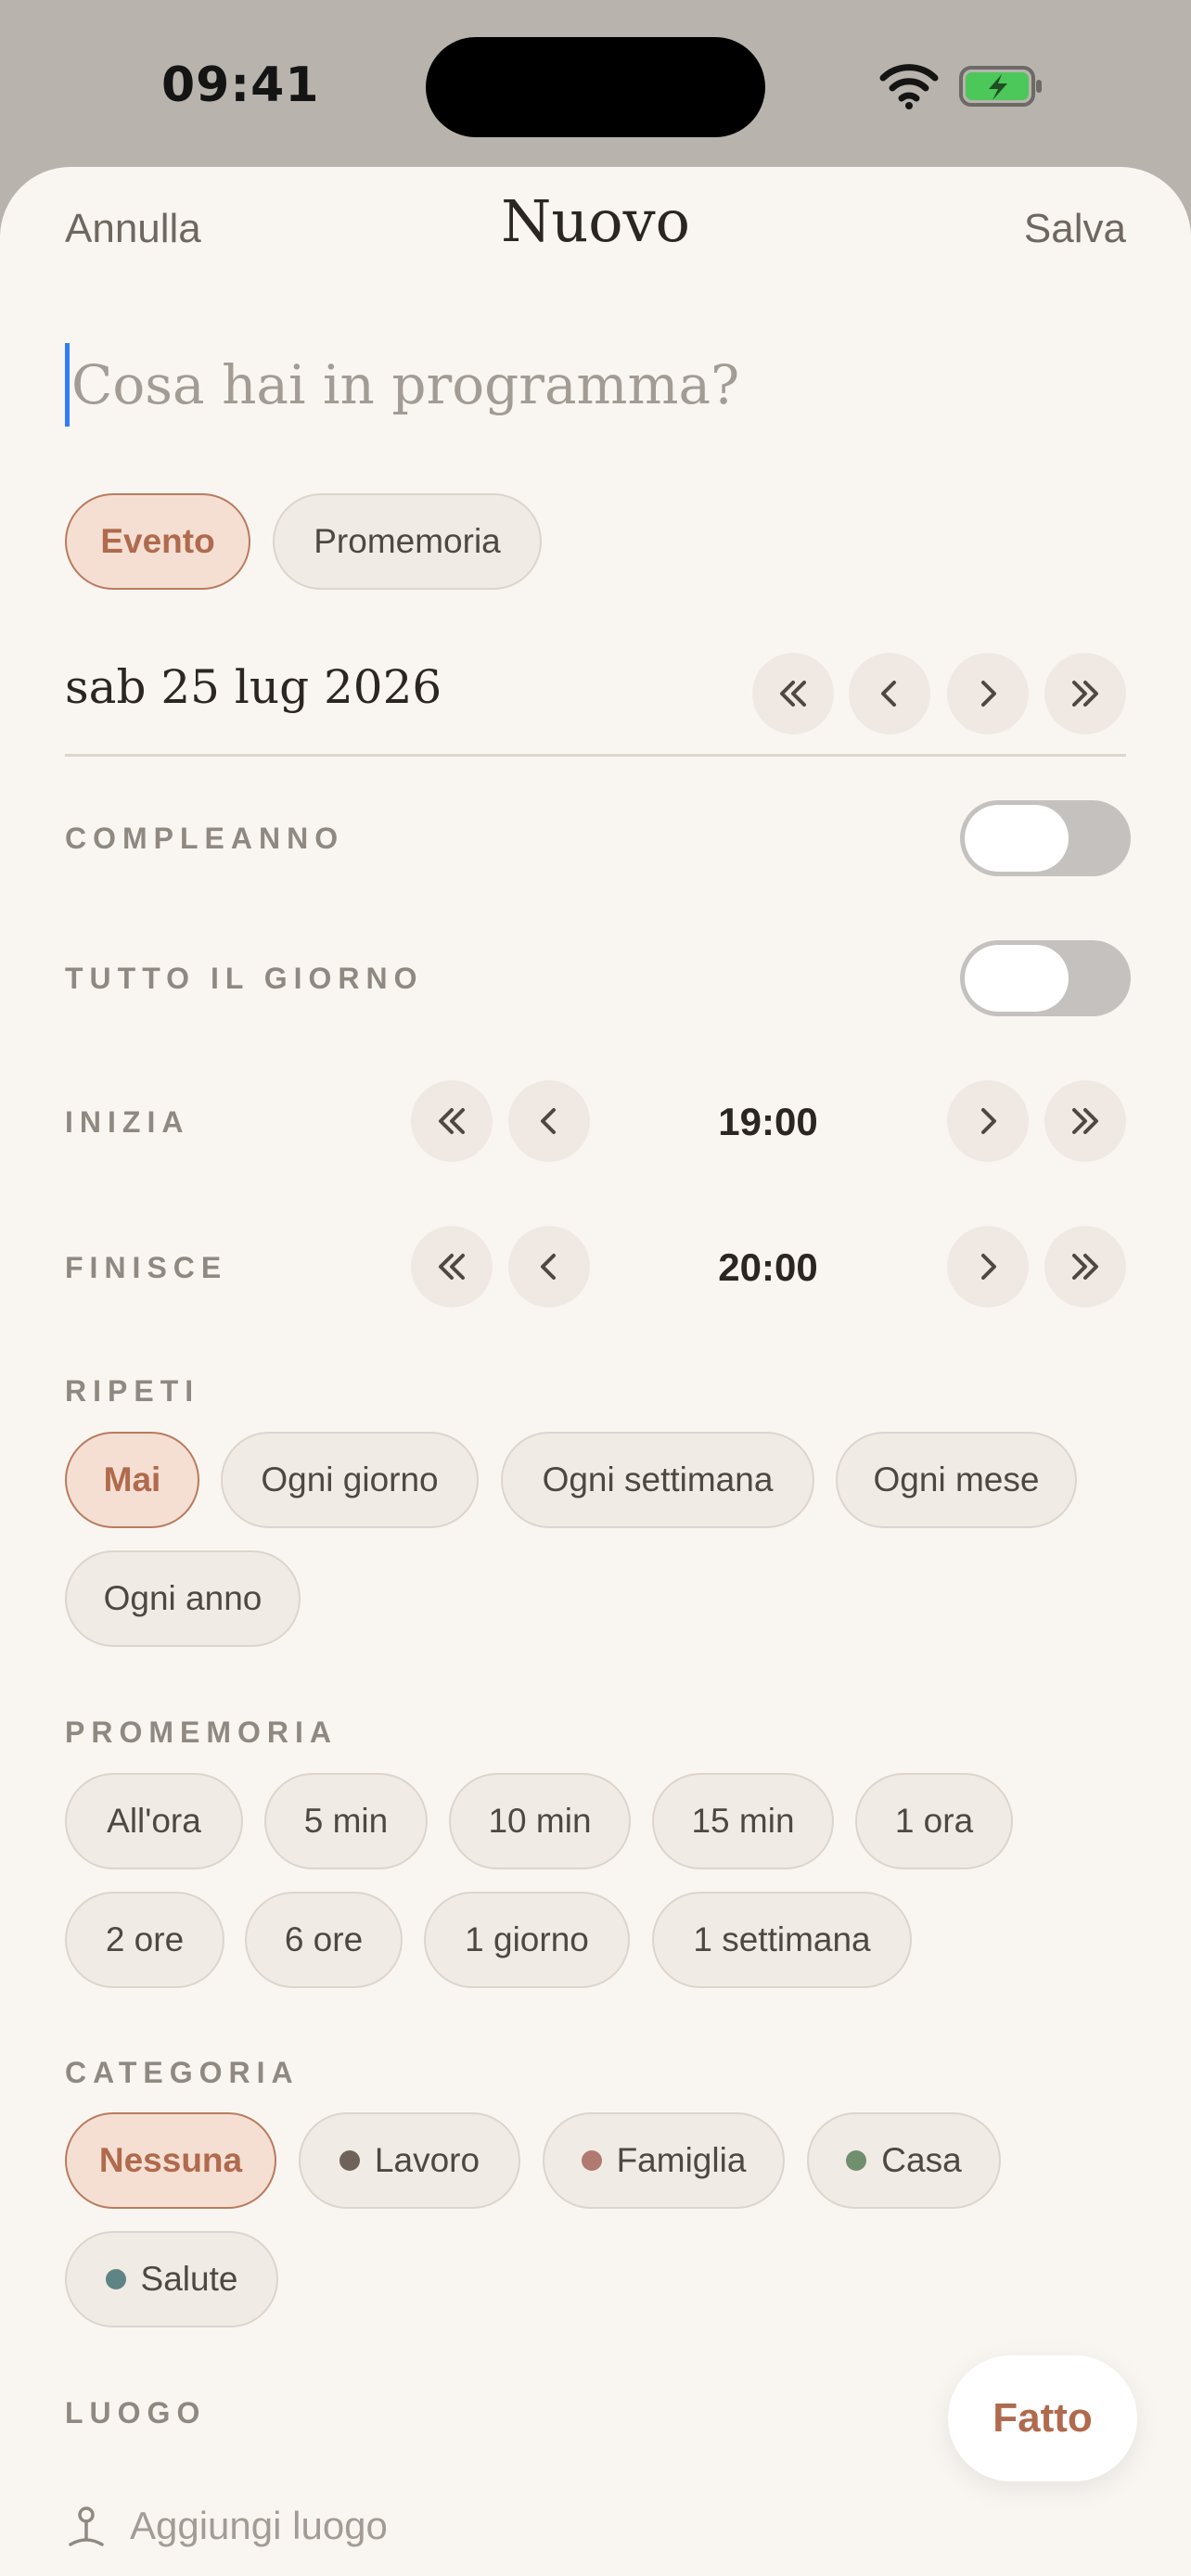 The width and height of the screenshot is (1191, 2576). What do you see at coordinates (132, 1480) in the screenshot?
I see `repeat-option: Mai` at bounding box center [132, 1480].